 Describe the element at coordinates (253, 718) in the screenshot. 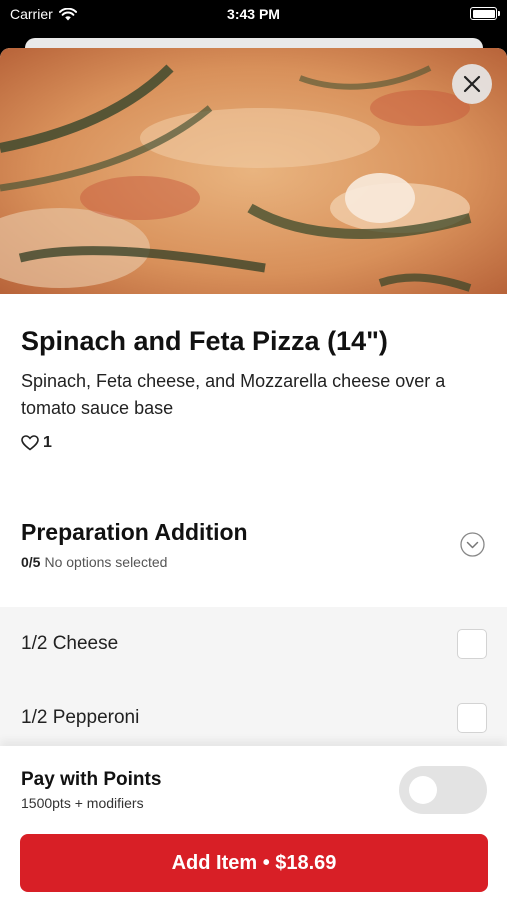

I see `option-row-half-pepperoni: 1/2 Pepperoni` at that location.